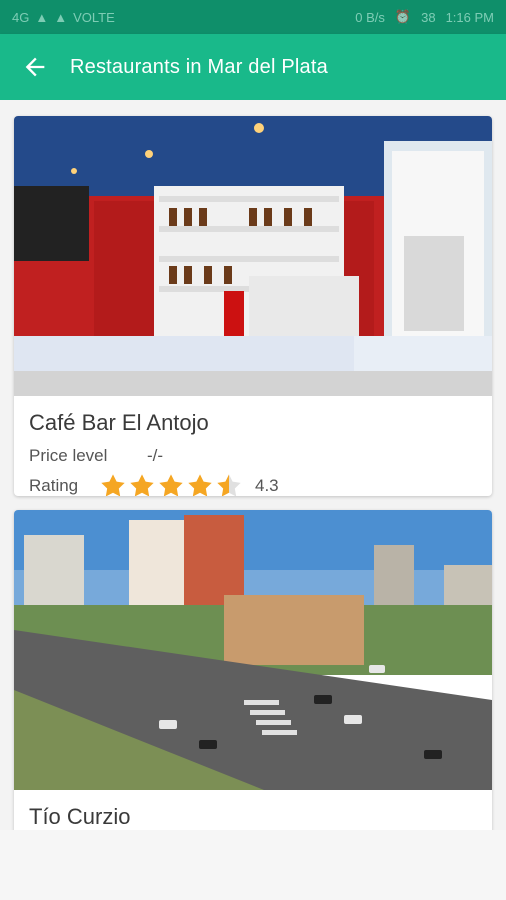 The image size is (506, 900). I want to click on signal-text: 4G, so click(21, 17).